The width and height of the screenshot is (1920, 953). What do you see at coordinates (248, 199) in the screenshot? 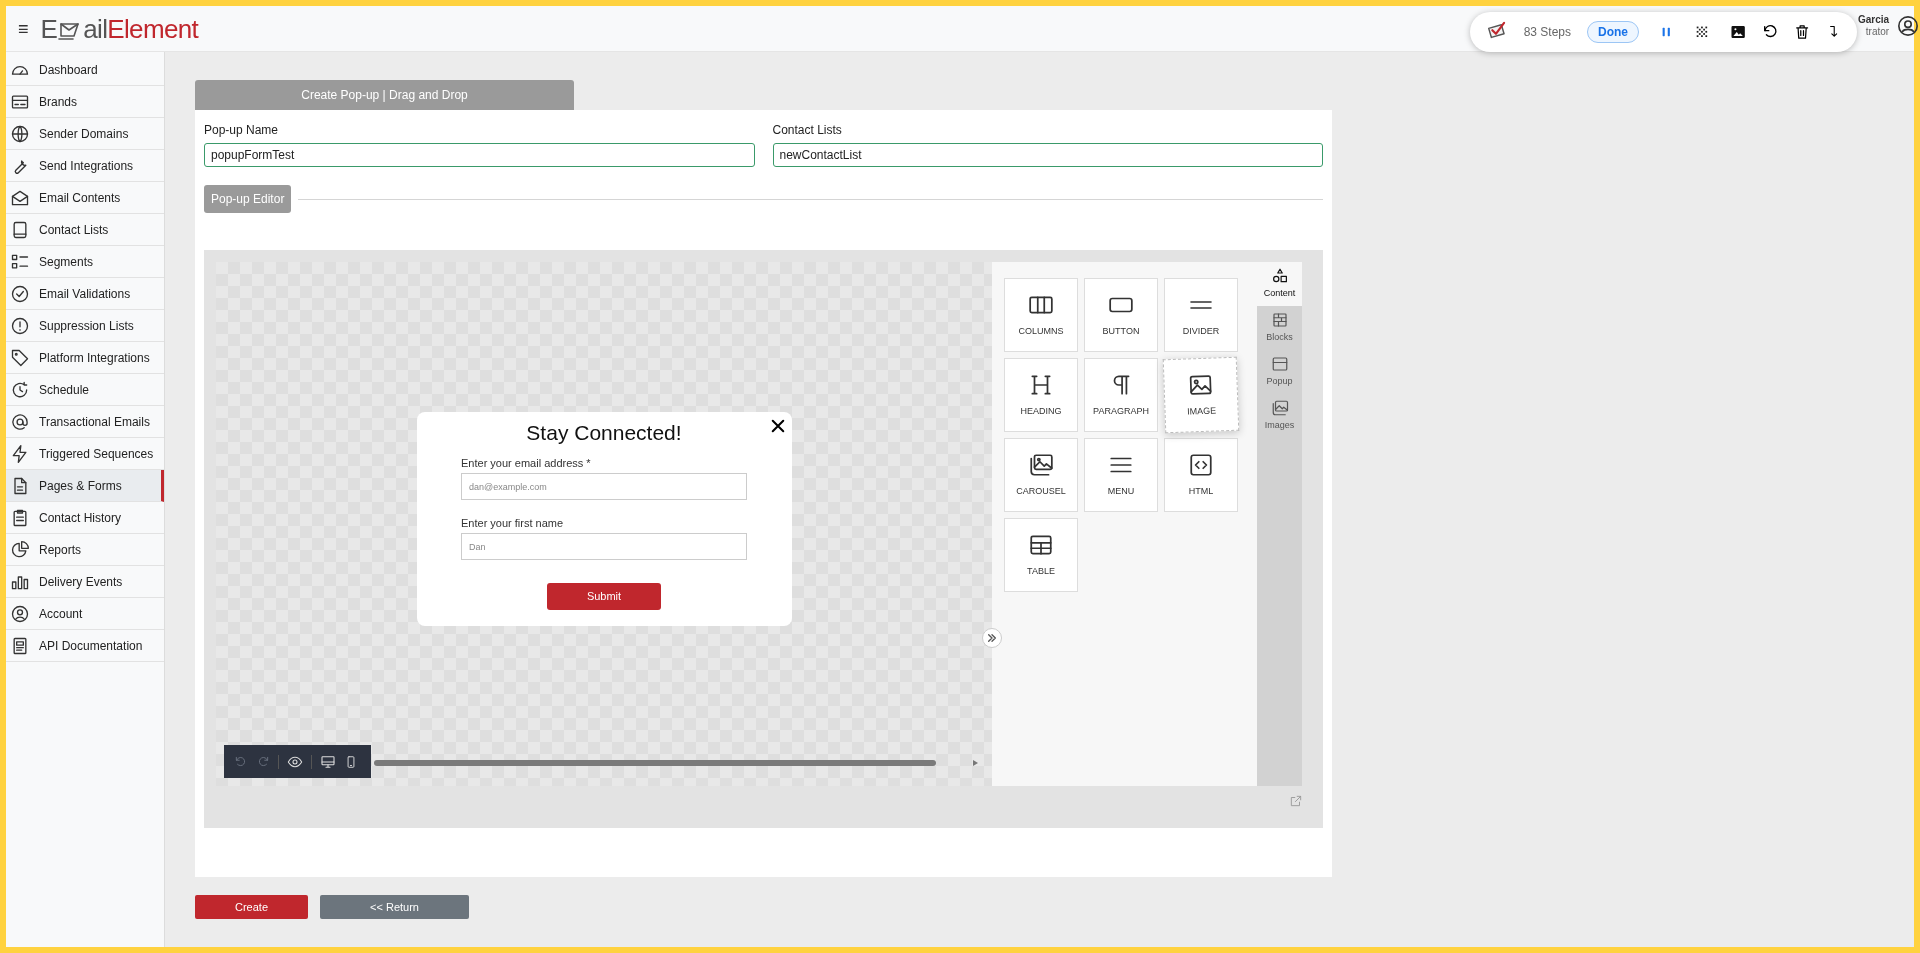
I see `section-label: Pop-up Editor` at bounding box center [248, 199].